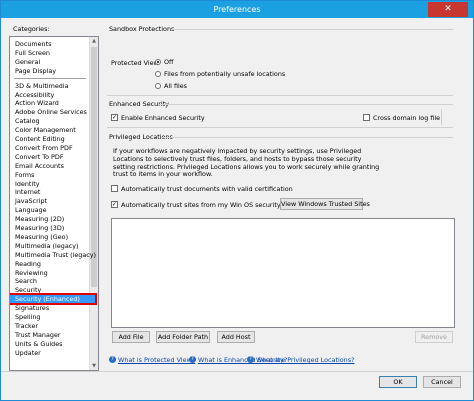 The image size is (474, 401). Describe the element at coordinates (27, 184) in the screenshot. I see `category-item: Identity` at that location.